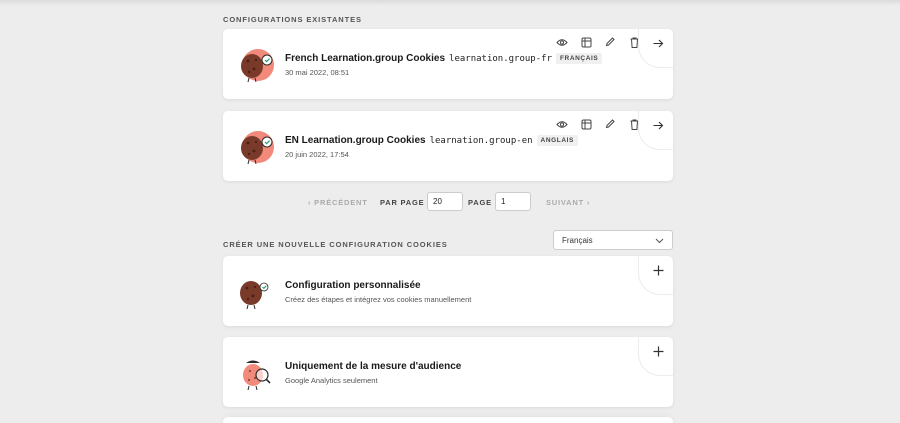 This screenshot has height=423, width=900. What do you see at coordinates (317, 72) in the screenshot?
I see `config-date: 30 mai 2022, 08:51` at bounding box center [317, 72].